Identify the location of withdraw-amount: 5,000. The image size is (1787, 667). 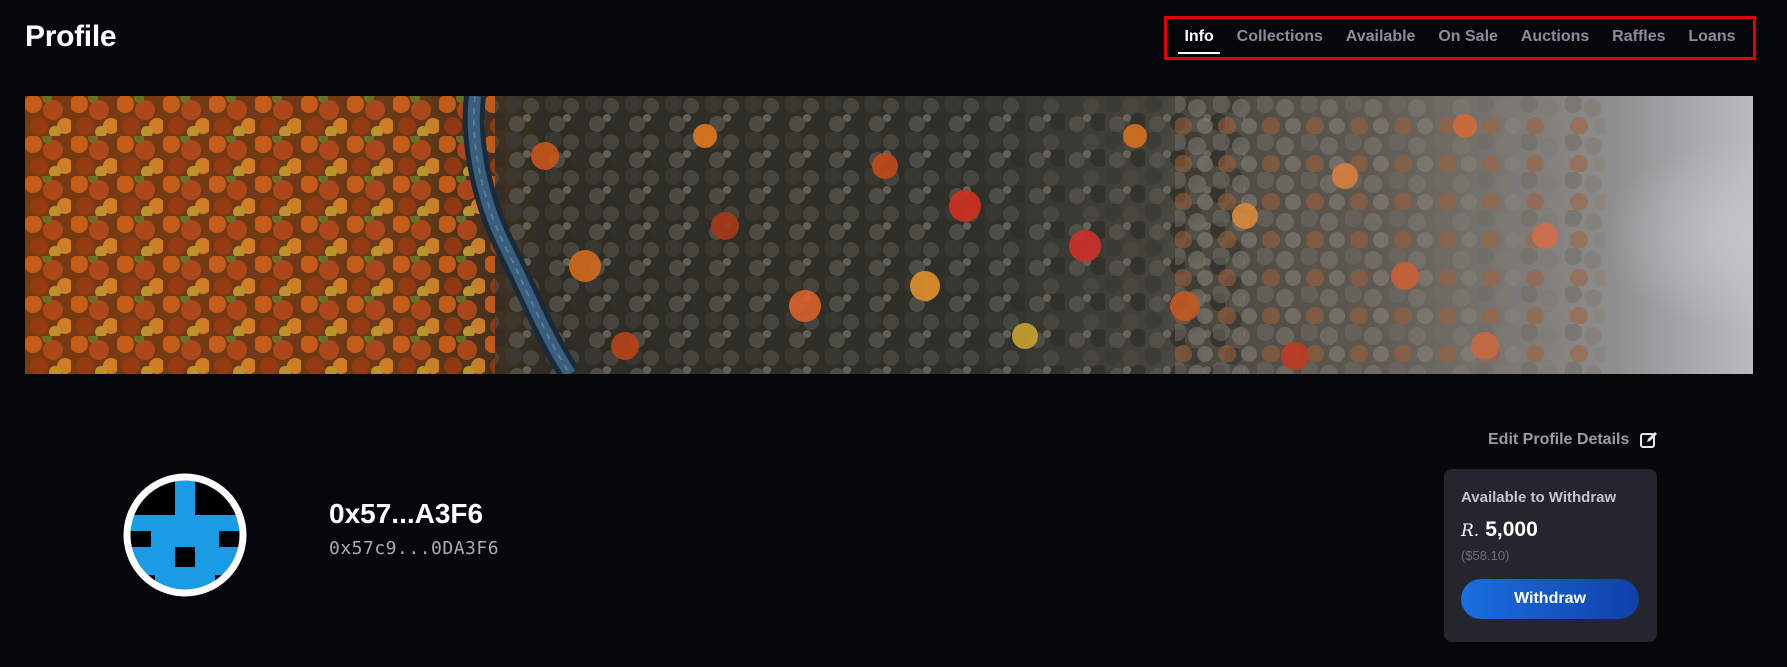
(1511, 529).